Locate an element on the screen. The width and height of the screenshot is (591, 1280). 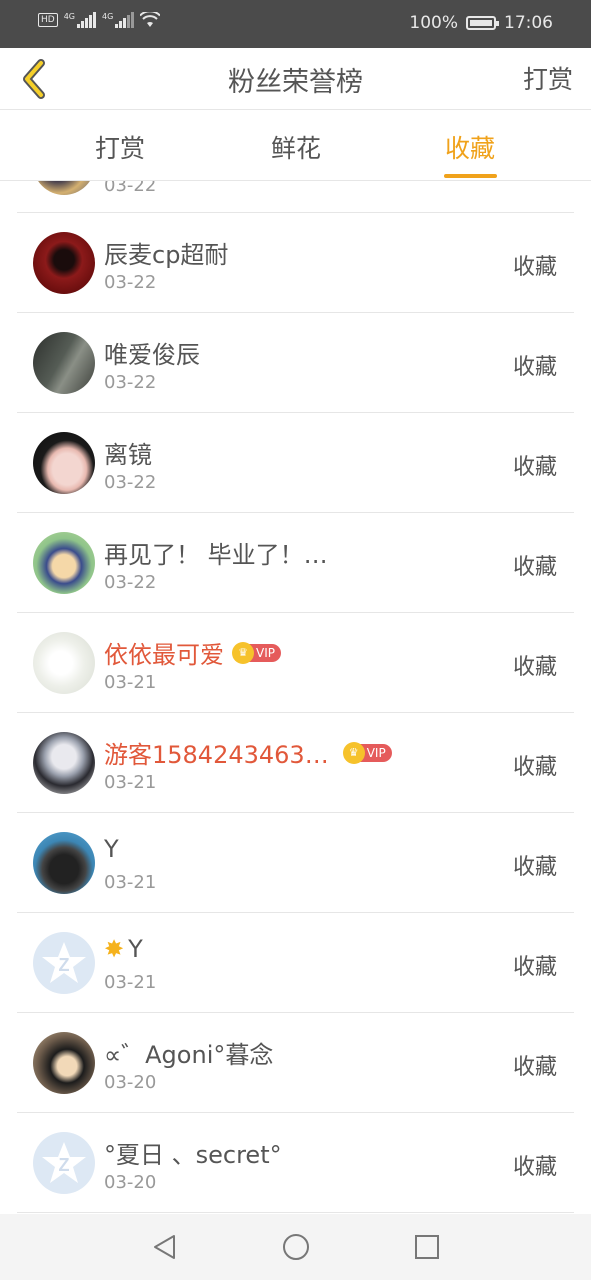
signal-icon-2: 4G is located at coordinates (118, 20).